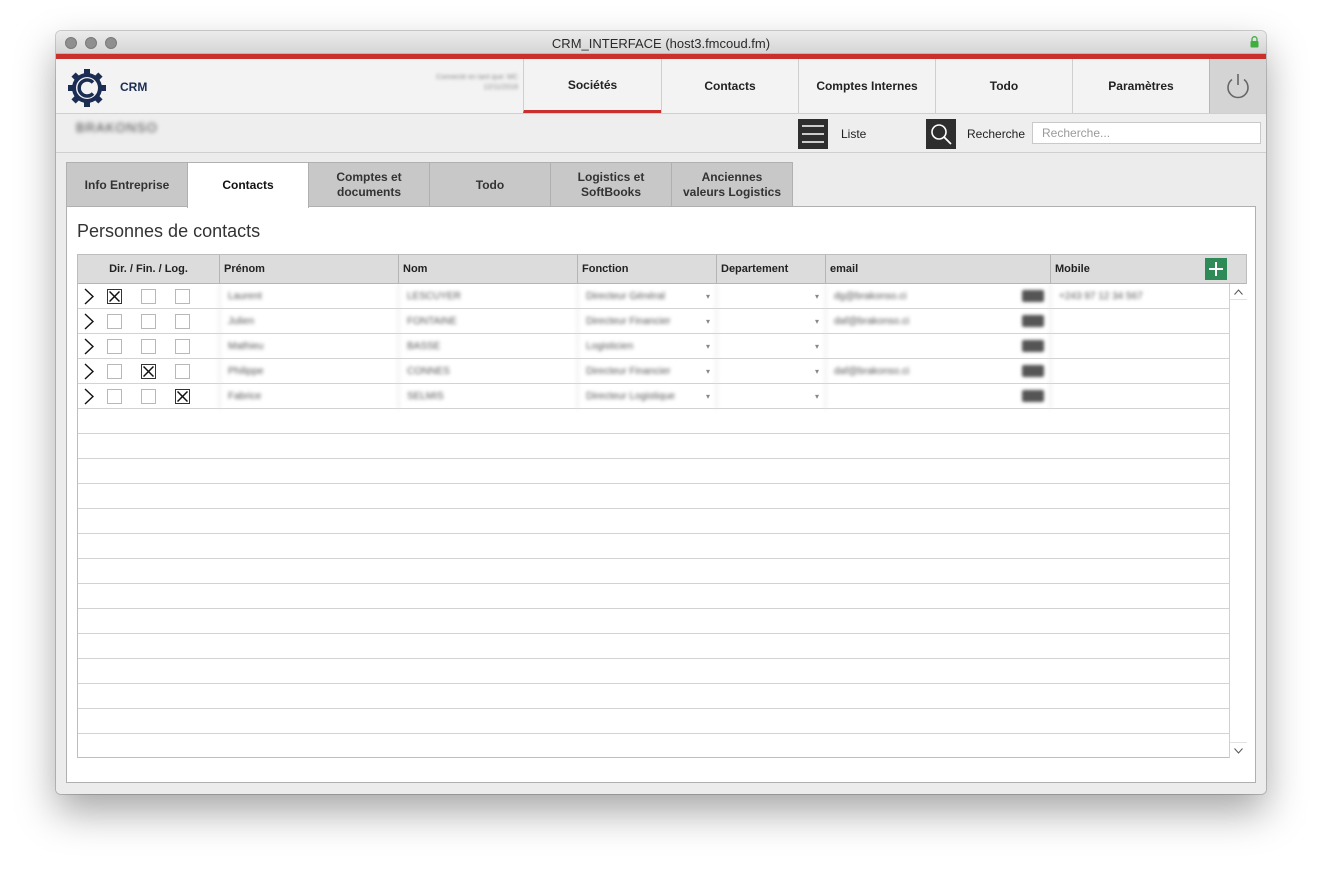 The image size is (1322, 874). I want to click on menu-icon, so click(813, 134).